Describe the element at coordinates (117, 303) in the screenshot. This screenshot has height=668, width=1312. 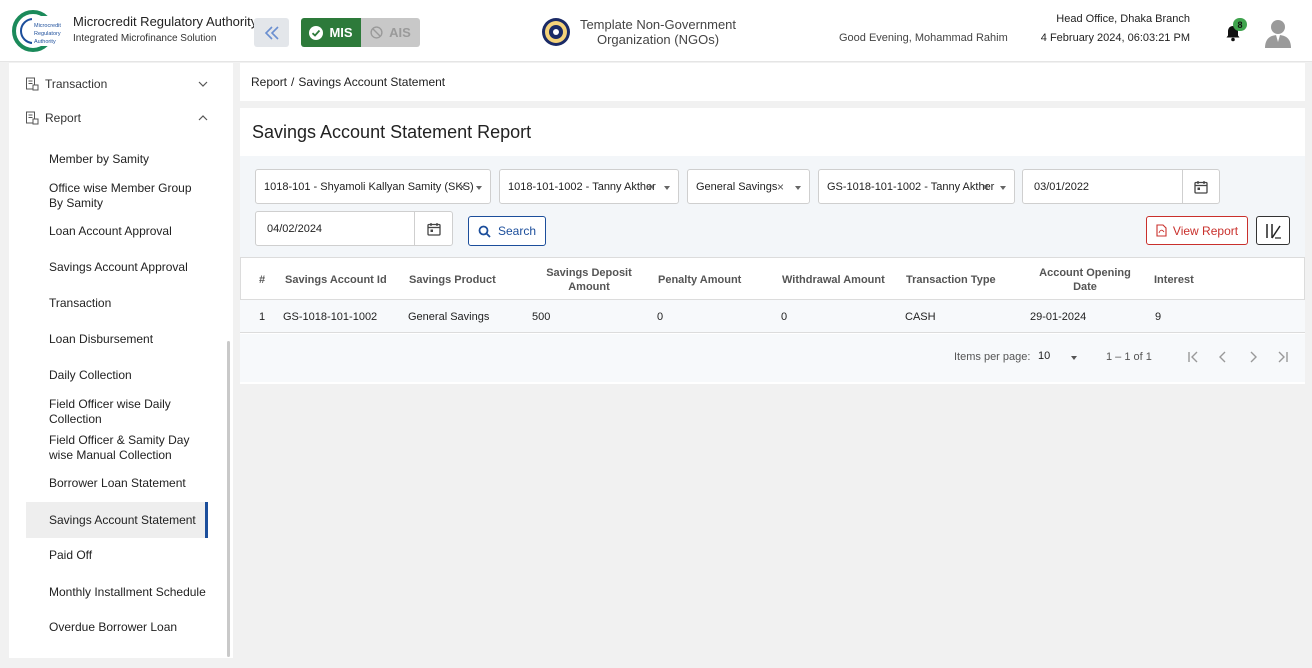
I see `sidebar-item-transaction: Transaction` at that location.